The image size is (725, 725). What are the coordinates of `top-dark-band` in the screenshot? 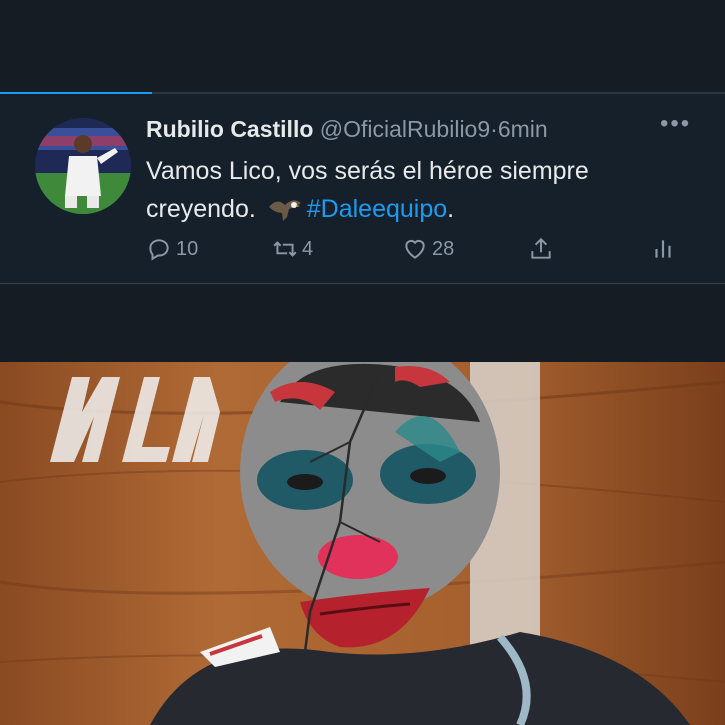 It's located at (362, 46).